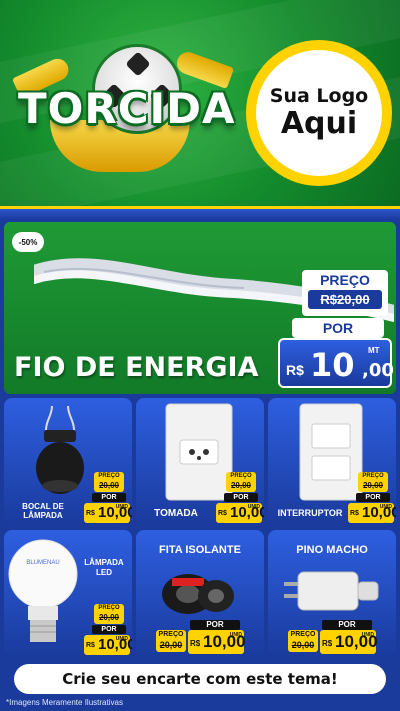  What do you see at coordinates (345, 299) in the screenshot?
I see `old-price: R$20,00` at bounding box center [345, 299].